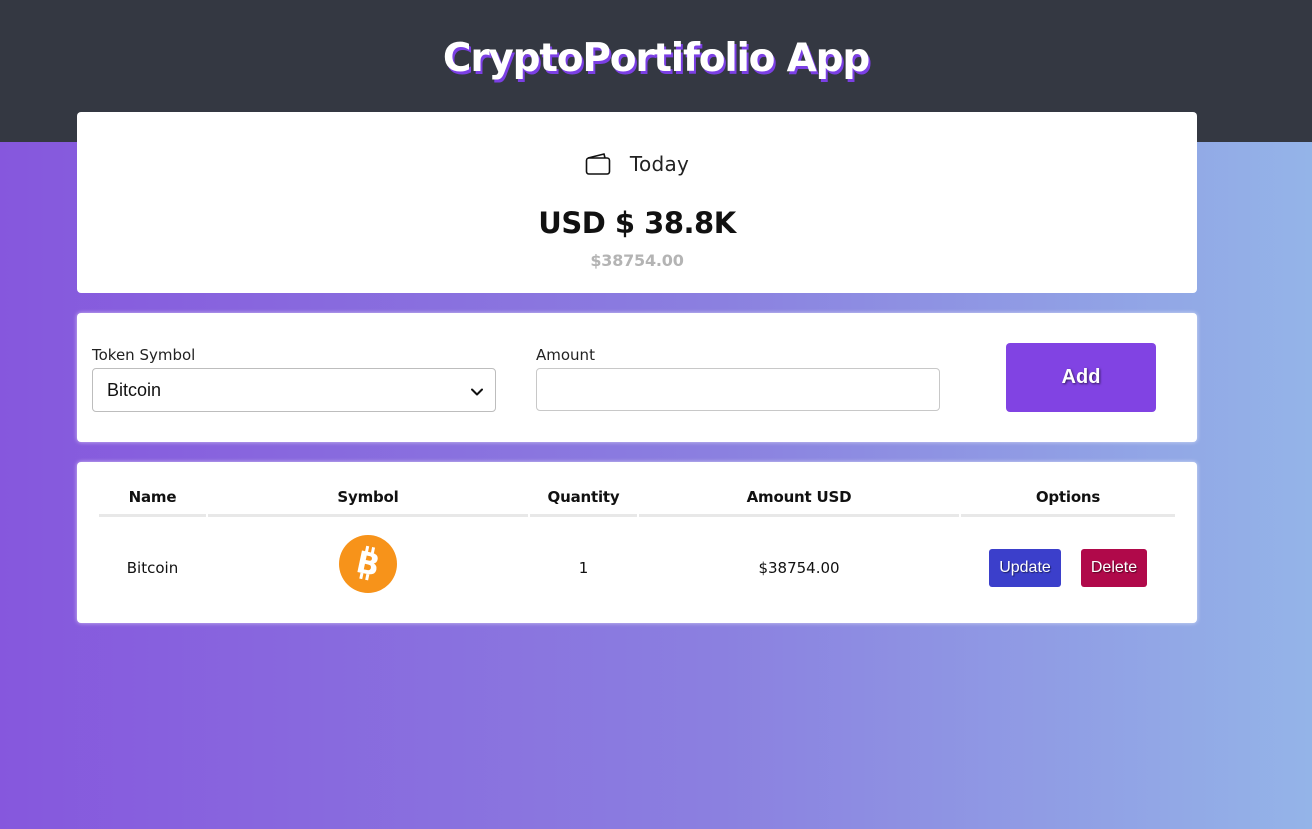 The height and width of the screenshot is (829, 1312). Describe the element at coordinates (1081, 377) in the screenshot. I see `add-button: Add` at that location.